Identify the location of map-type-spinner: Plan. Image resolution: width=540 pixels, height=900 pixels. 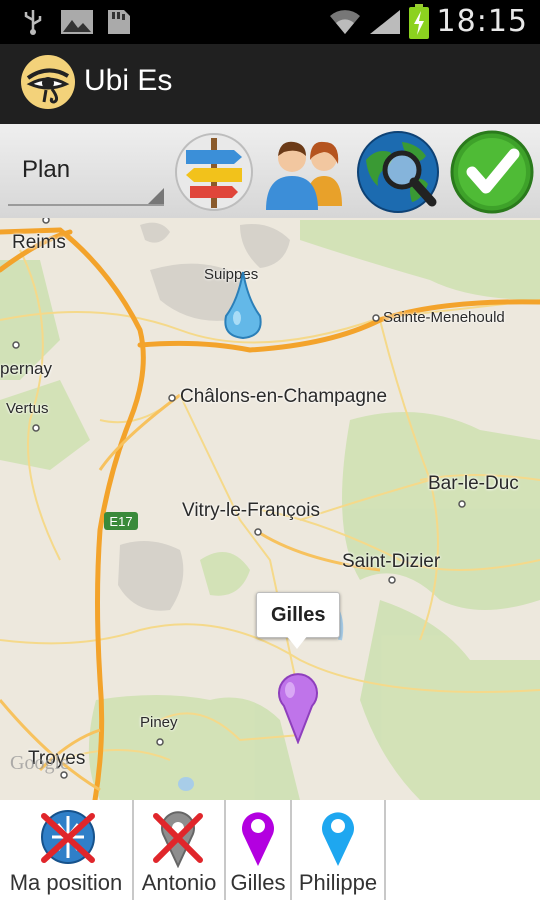
(86, 176).